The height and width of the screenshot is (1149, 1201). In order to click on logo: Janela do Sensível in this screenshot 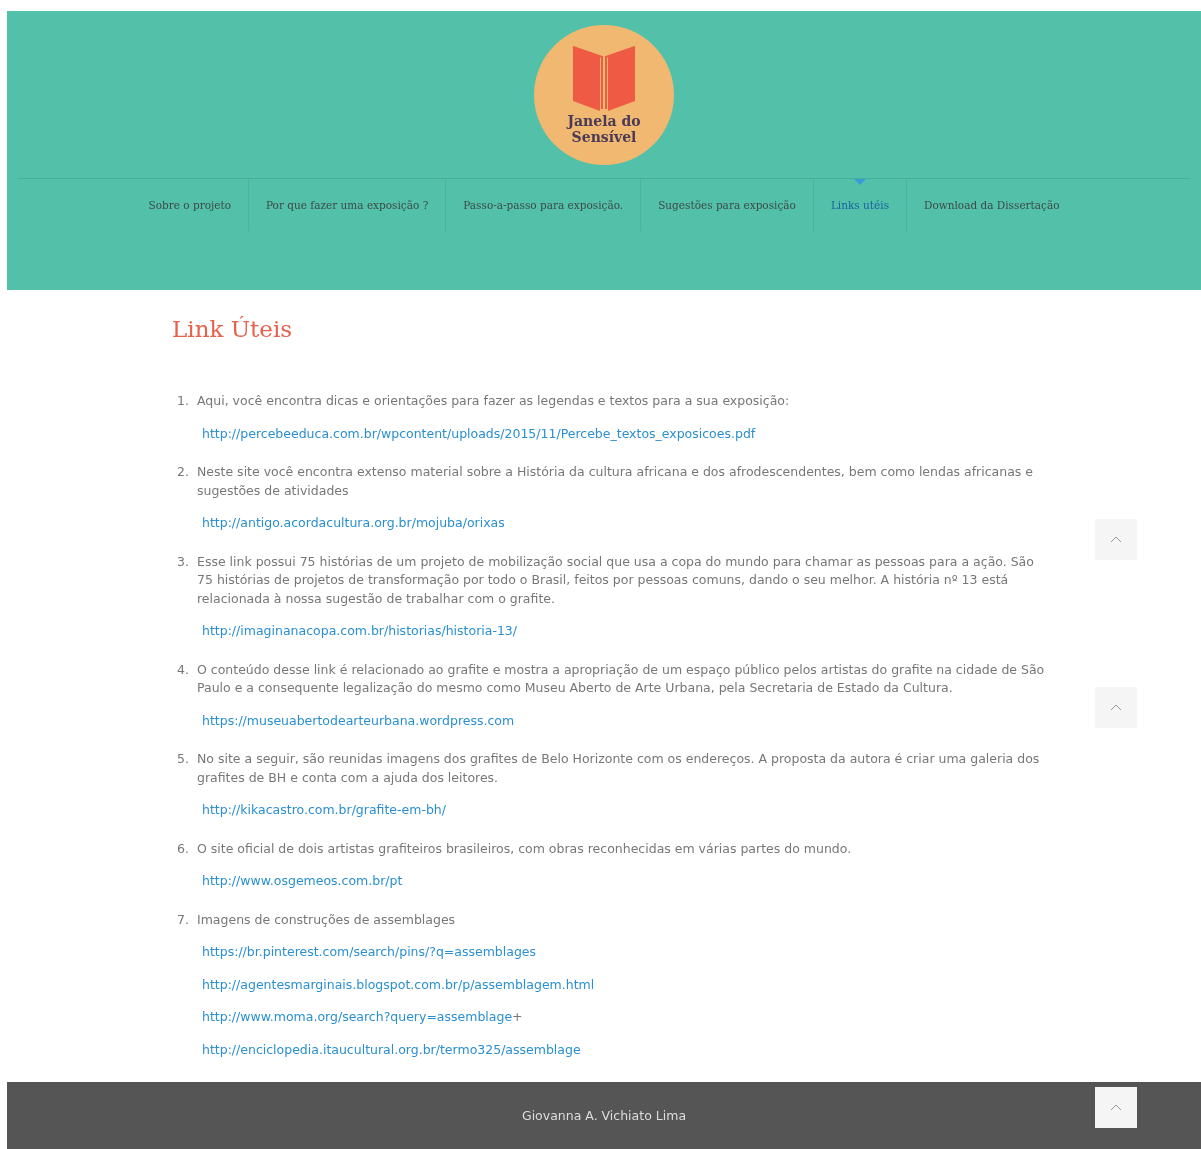, I will do `click(604, 95)`.